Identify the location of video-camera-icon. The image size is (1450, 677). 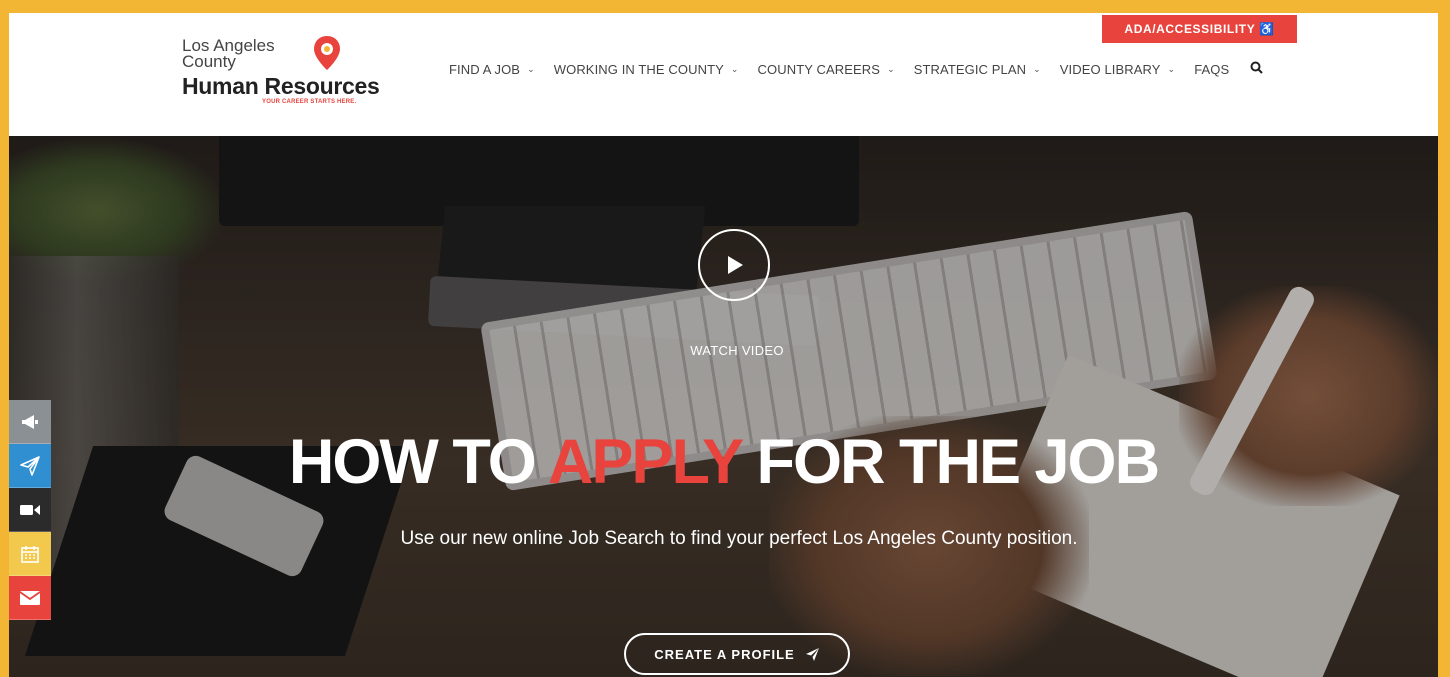
(30, 510).